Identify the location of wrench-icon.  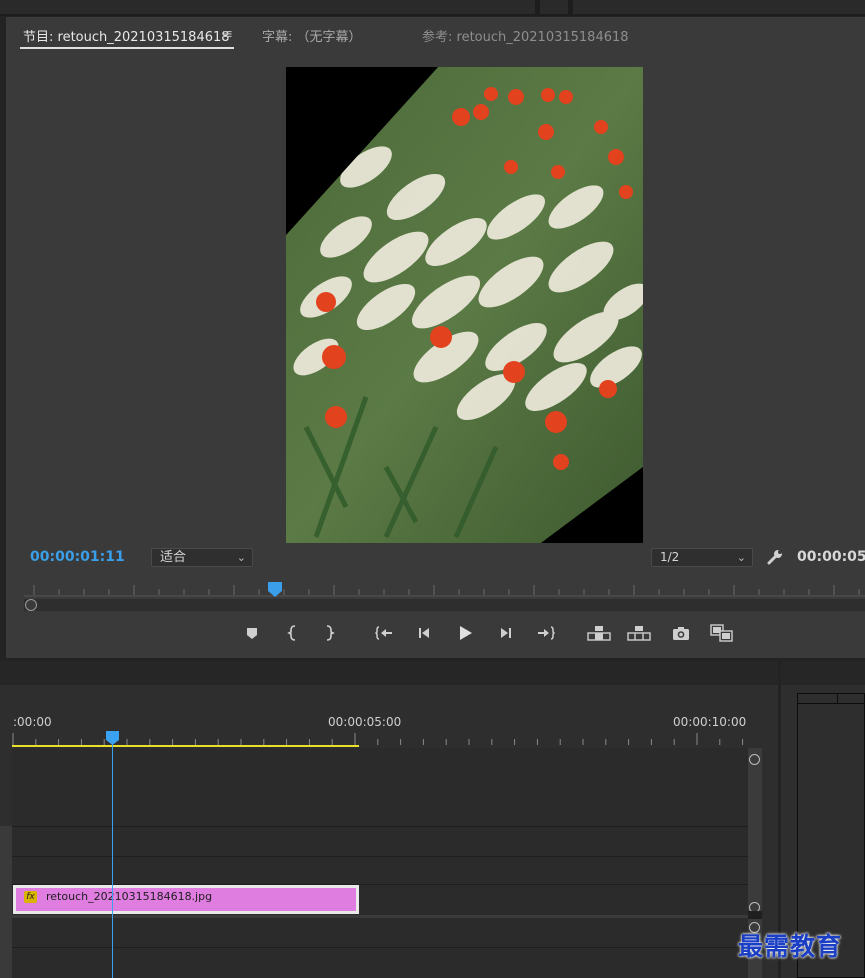
(775, 557).